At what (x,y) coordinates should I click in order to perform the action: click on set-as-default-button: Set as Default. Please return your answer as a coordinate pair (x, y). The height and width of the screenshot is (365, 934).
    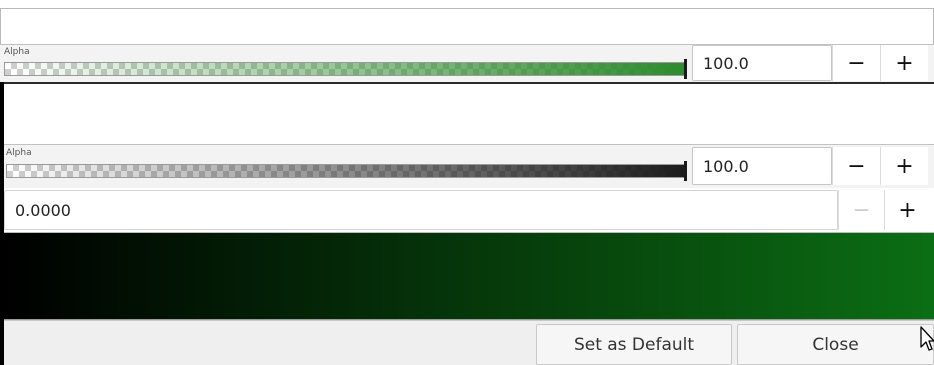
    Looking at the image, I should click on (634, 344).